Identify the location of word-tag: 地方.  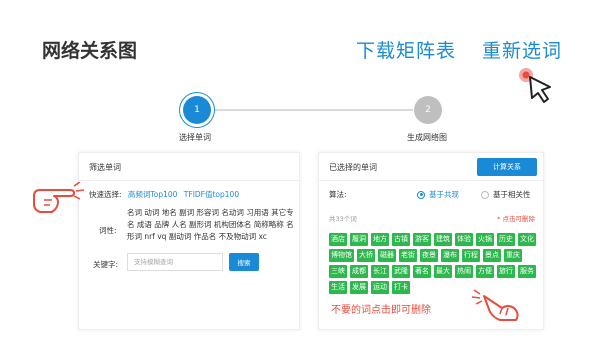
(380, 239).